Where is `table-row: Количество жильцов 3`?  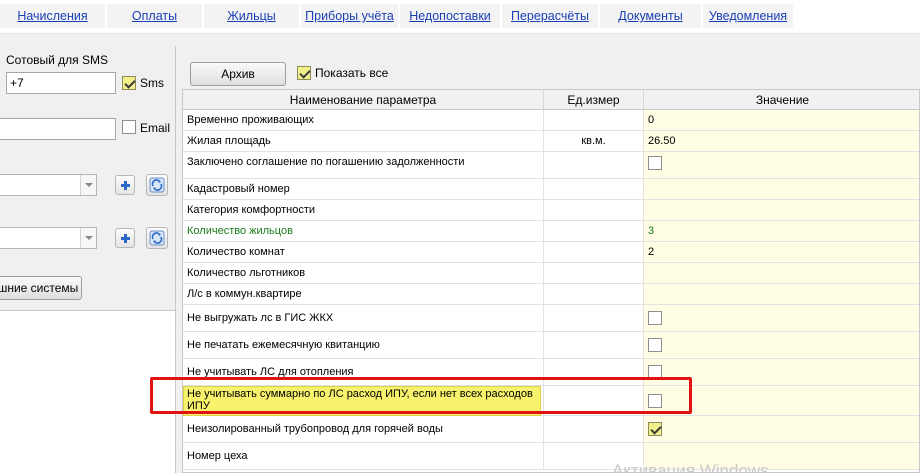 table-row: Количество жильцов 3 is located at coordinates (551, 231).